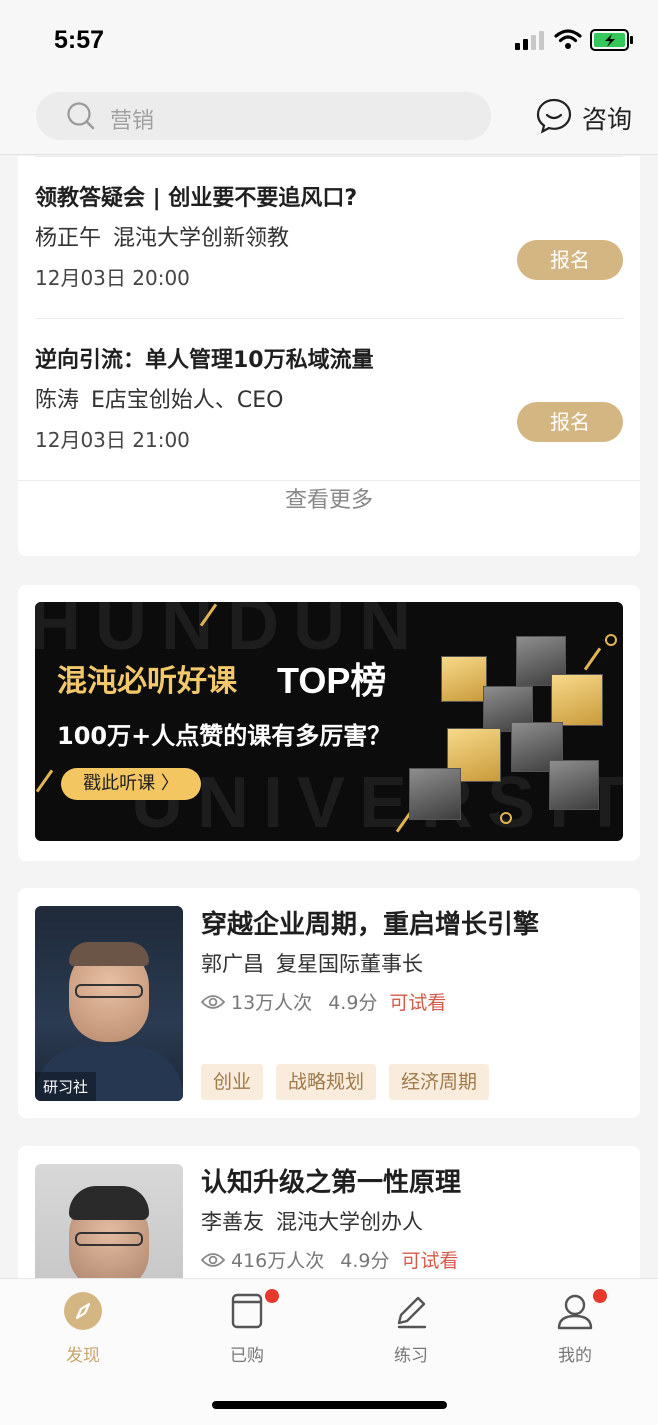 Image resolution: width=658 pixels, height=1425 pixels. What do you see at coordinates (412, 1312) in the screenshot?
I see `pencil-icon` at bounding box center [412, 1312].